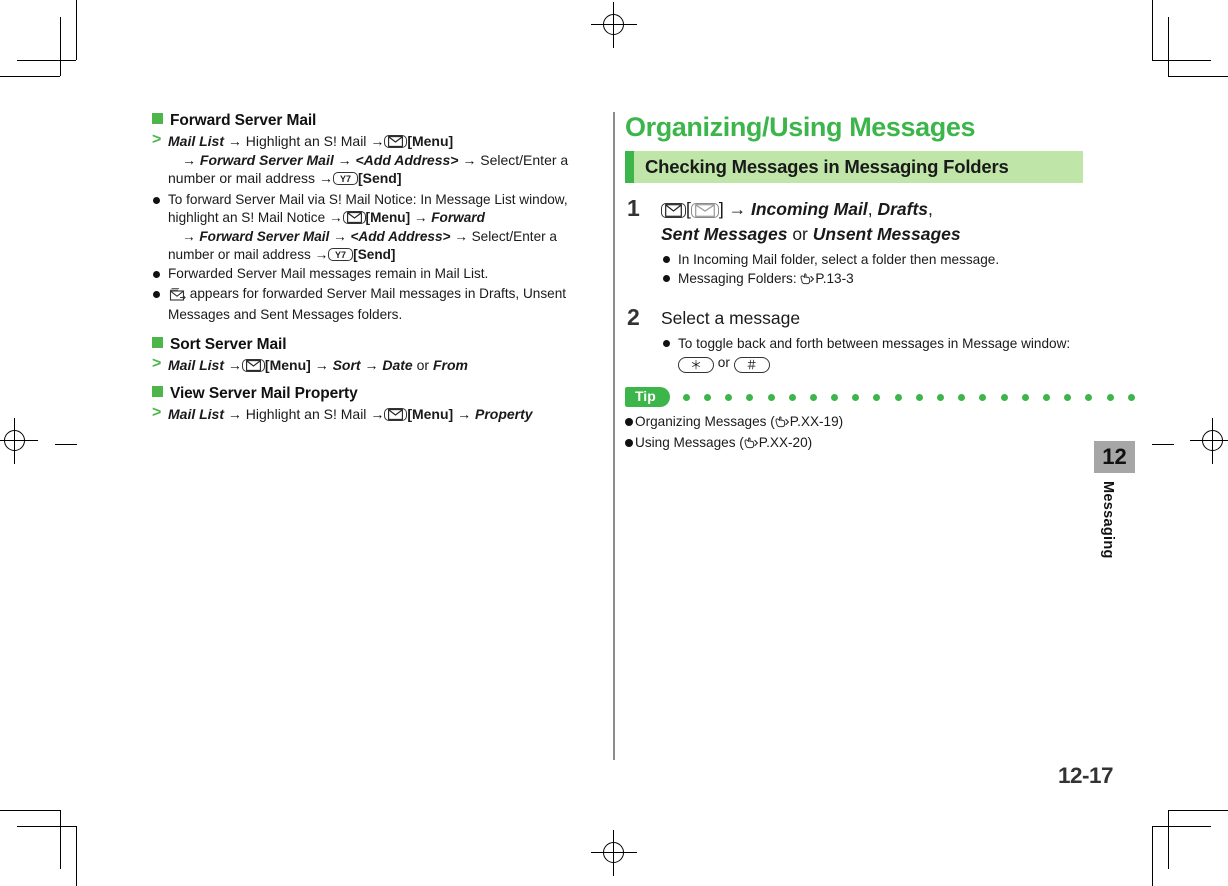 Image resolution: width=1228 pixels, height=886 pixels. Describe the element at coordinates (239, 254) in the screenshot. I see `note-number-or-mail: number or mail address` at that location.